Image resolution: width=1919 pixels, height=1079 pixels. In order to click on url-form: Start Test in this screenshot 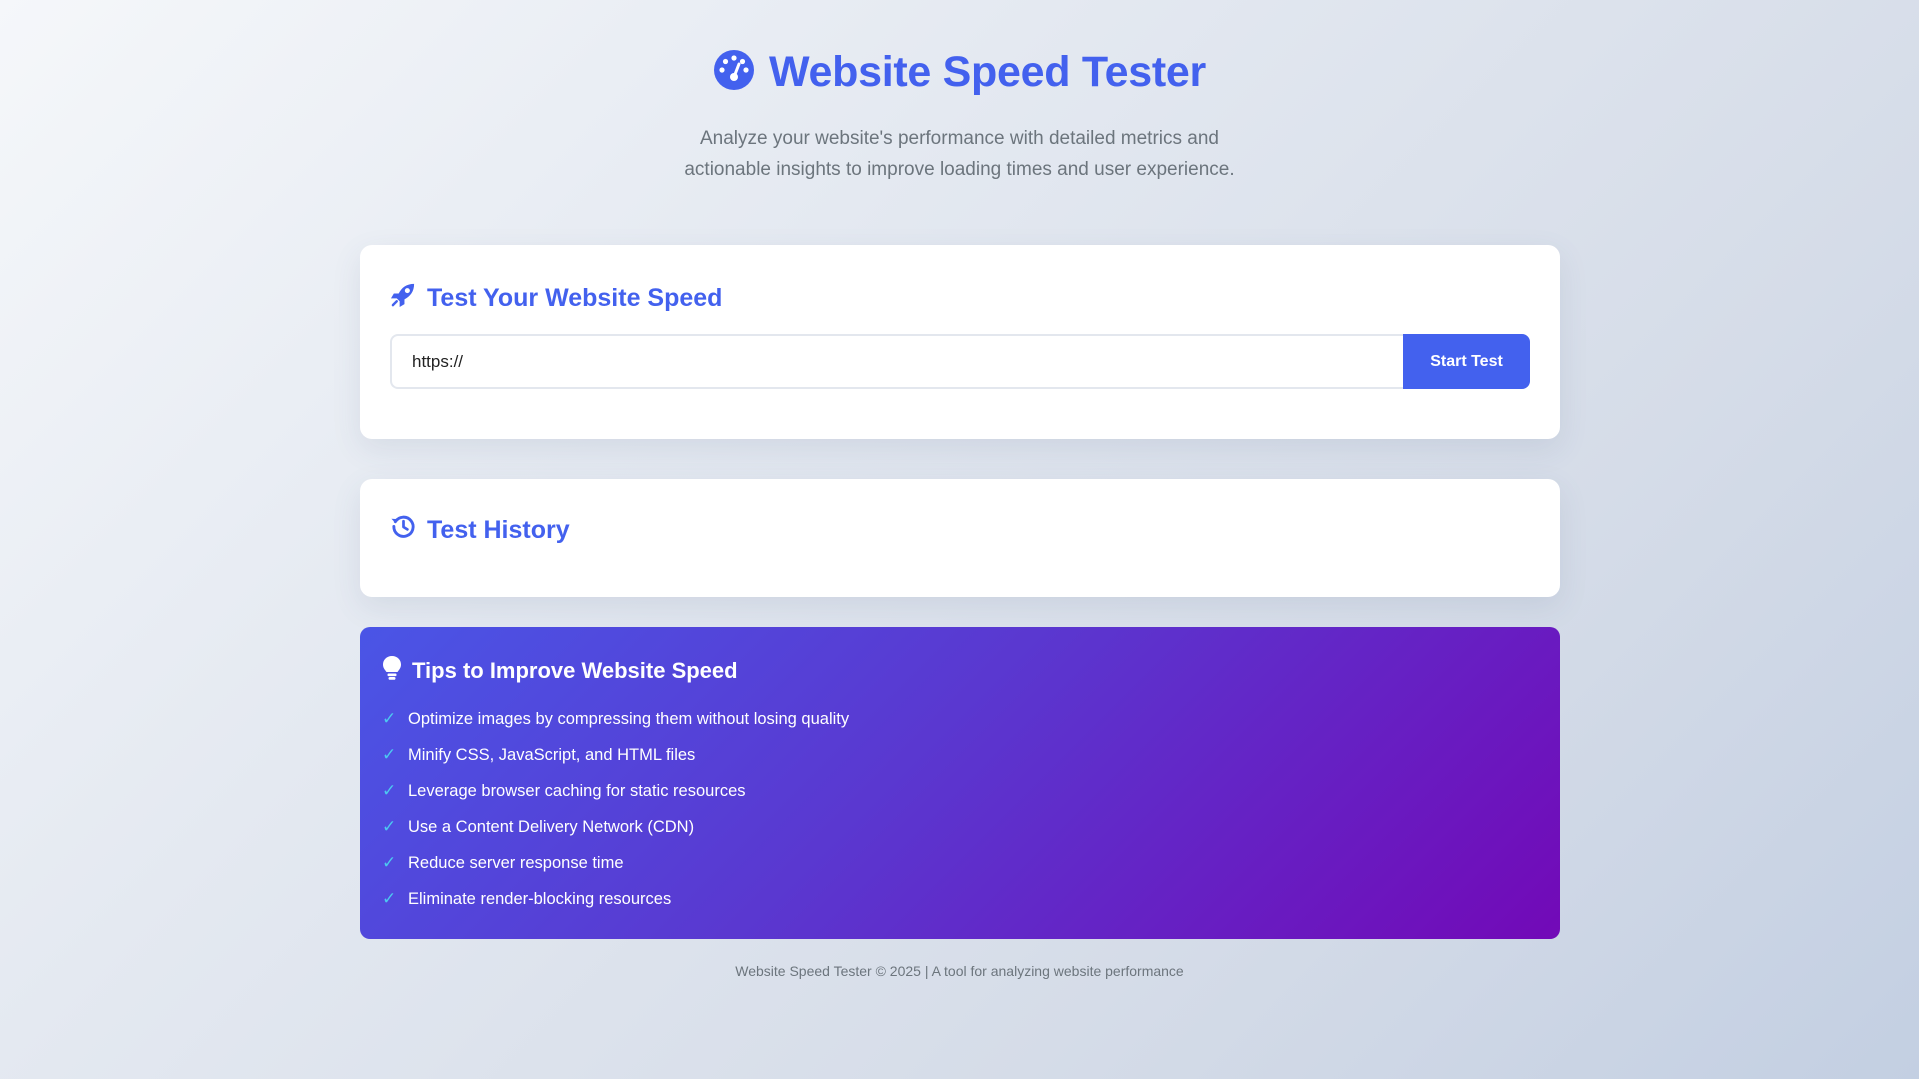, I will do `click(960, 361)`.